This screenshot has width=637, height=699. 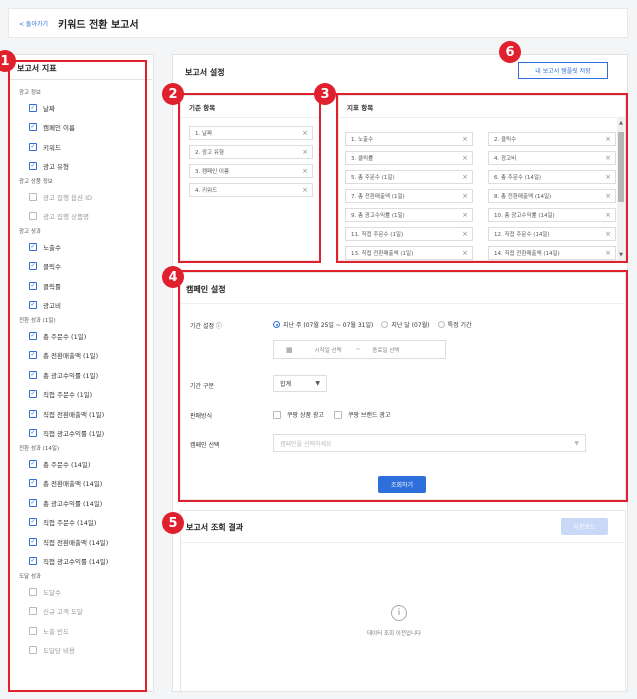 What do you see at coordinates (201, 416) in the screenshot?
I see `sales-method-label: 판매방식` at bounding box center [201, 416].